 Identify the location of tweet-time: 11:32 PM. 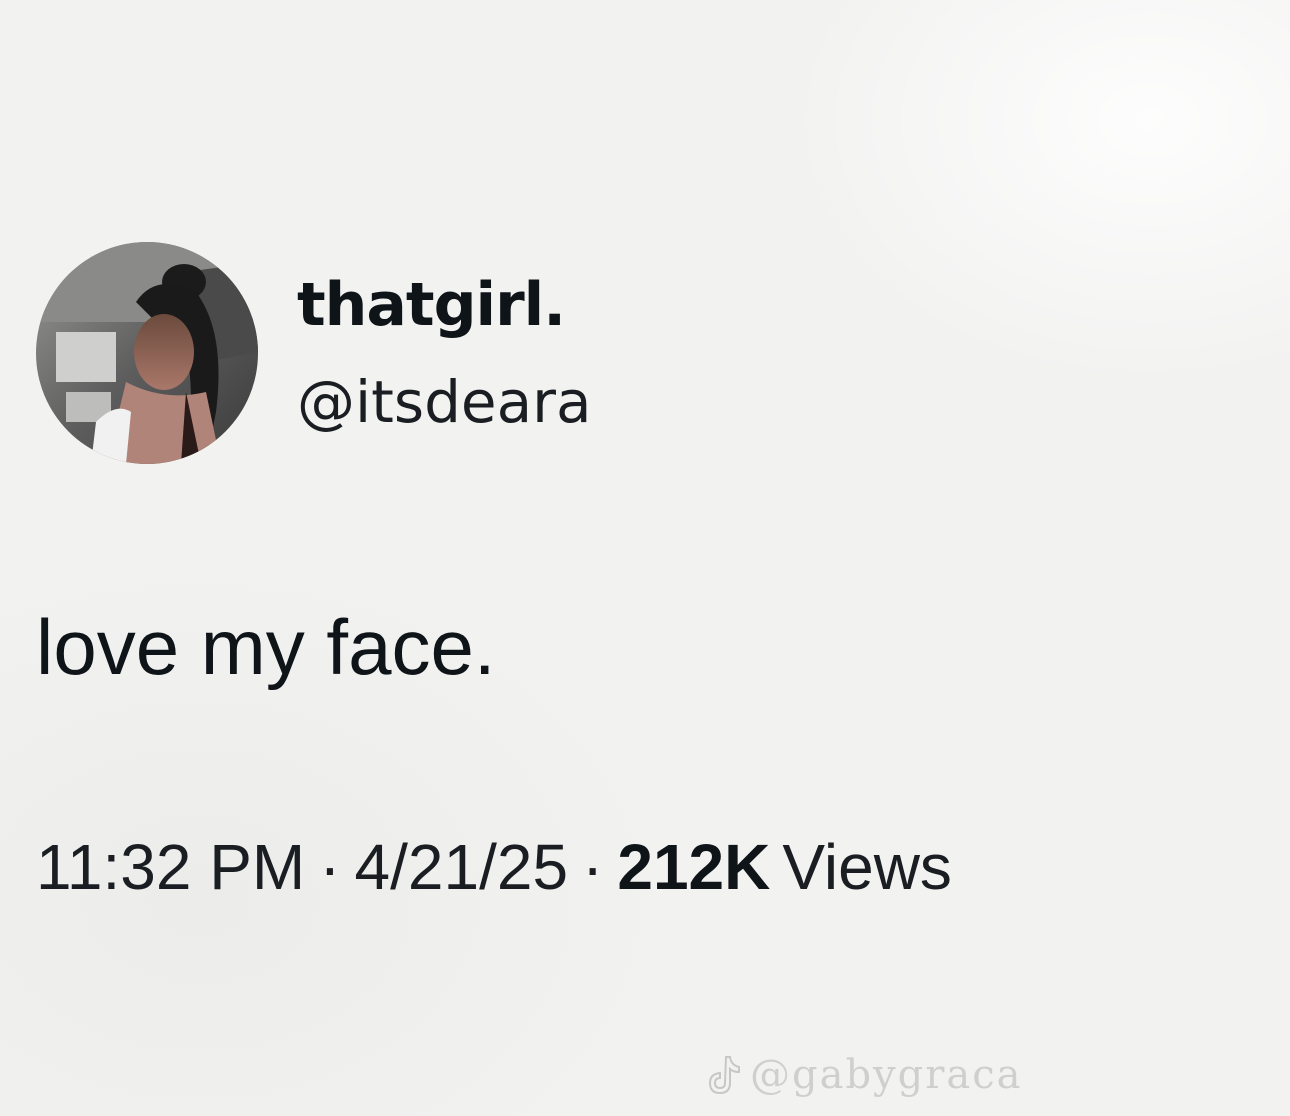
(170, 867).